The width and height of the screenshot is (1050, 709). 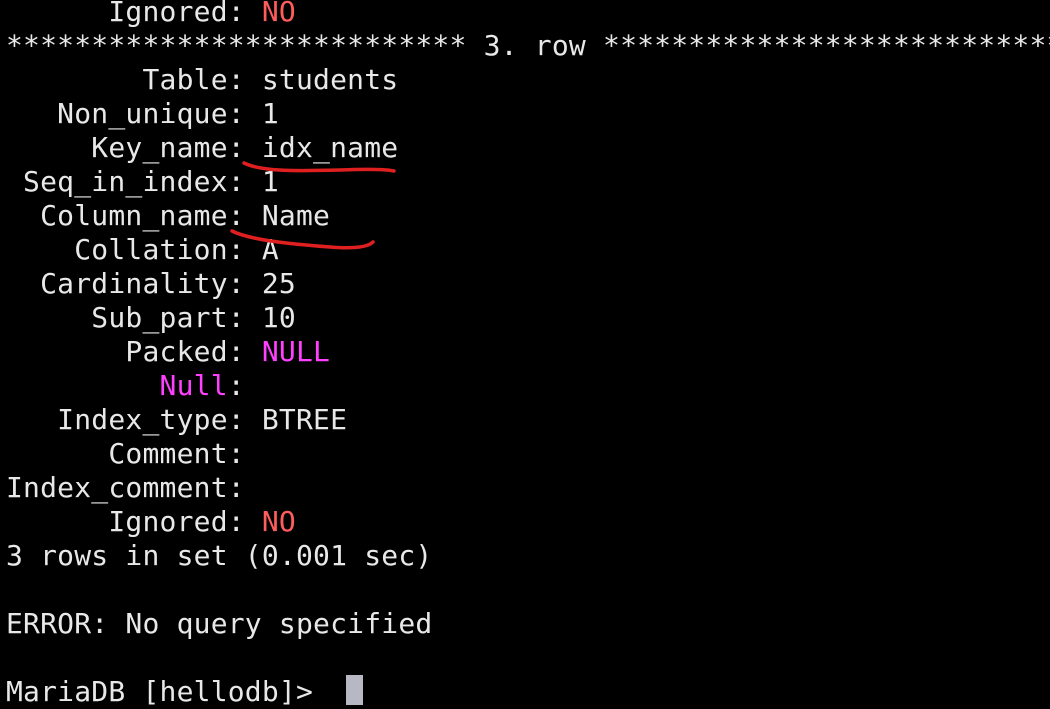 What do you see at coordinates (296, 215) in the screenshot?
I see `field-value: Name` at bounding box center [296, 215].